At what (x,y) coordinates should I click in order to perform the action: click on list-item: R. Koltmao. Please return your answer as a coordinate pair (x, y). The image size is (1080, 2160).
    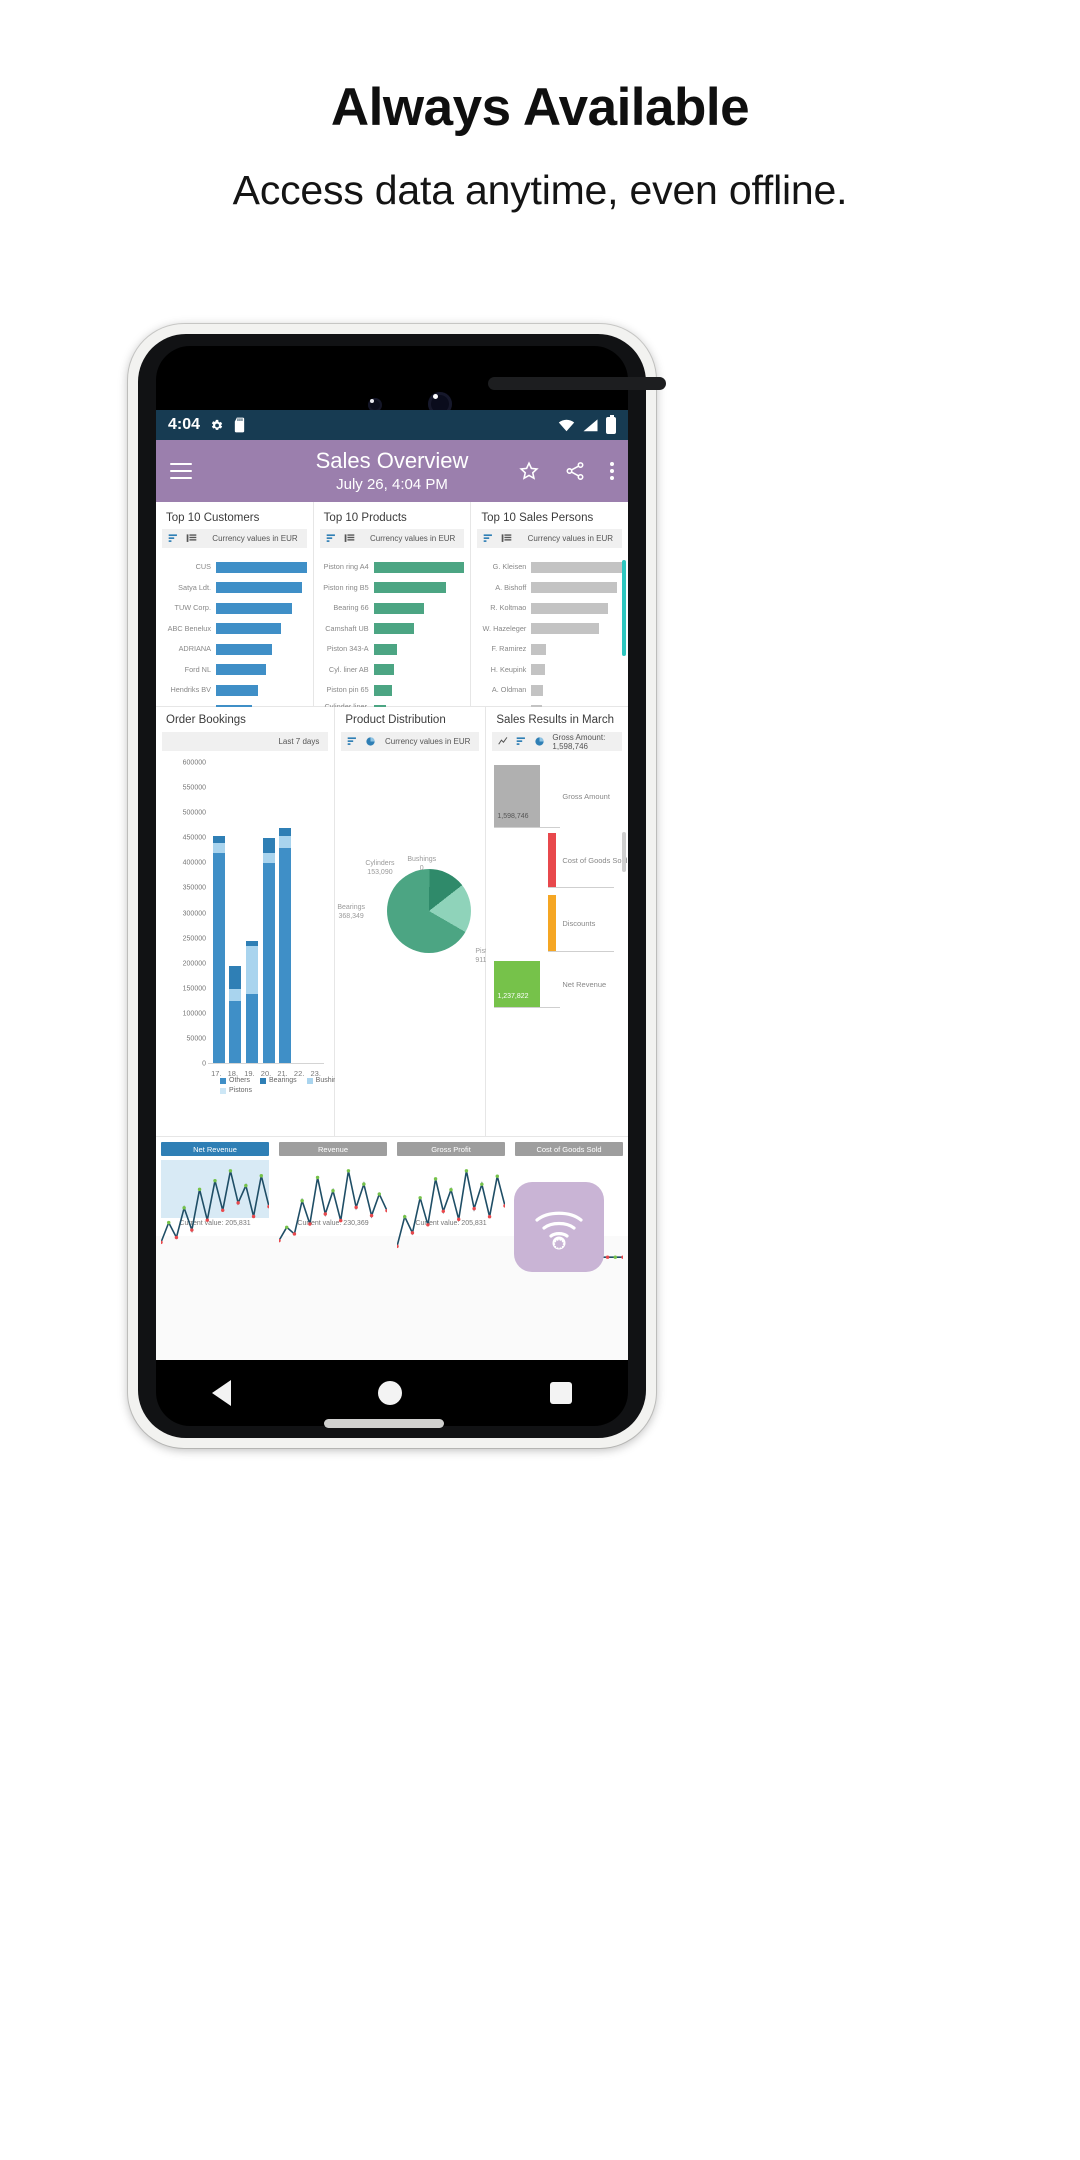
    Looking at the image, I should click on (548, 608).